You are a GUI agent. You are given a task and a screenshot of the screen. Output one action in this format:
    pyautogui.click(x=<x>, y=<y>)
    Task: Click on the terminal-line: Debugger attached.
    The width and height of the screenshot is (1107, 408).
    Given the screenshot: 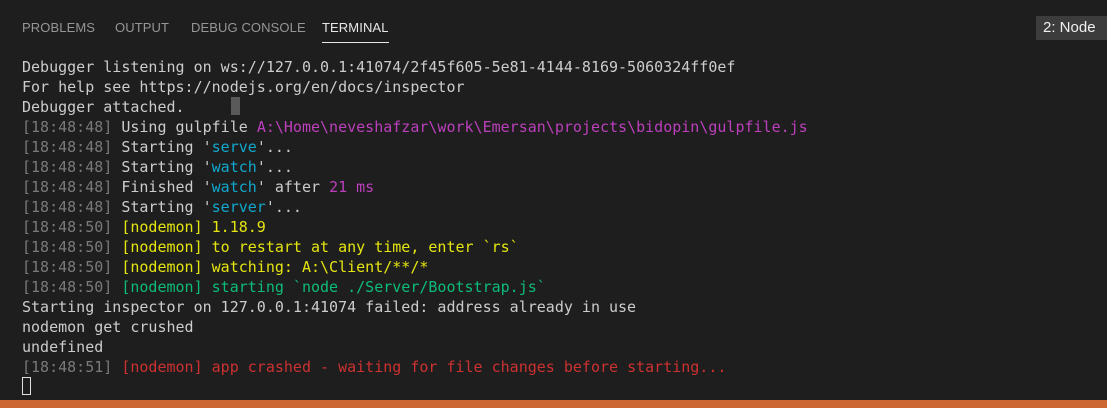 What is the action you would take?
    pyautogui.click(x=562, y=107)
    